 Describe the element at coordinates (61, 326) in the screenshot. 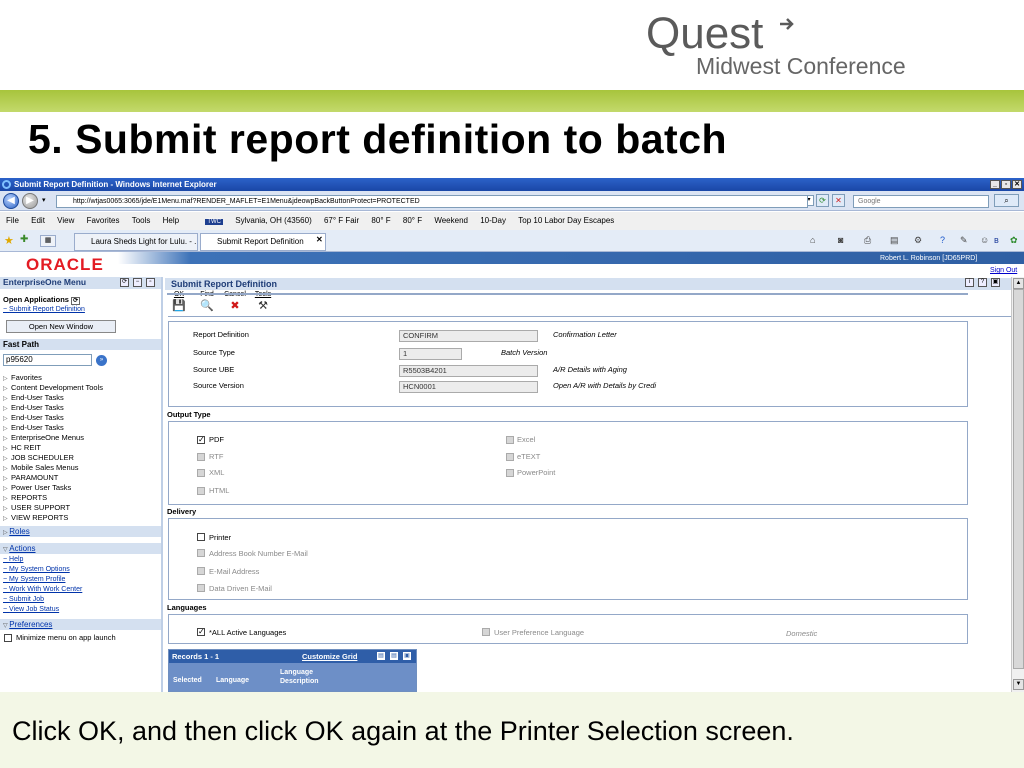

I see `open-new-window-button: Open New Window` at that location.